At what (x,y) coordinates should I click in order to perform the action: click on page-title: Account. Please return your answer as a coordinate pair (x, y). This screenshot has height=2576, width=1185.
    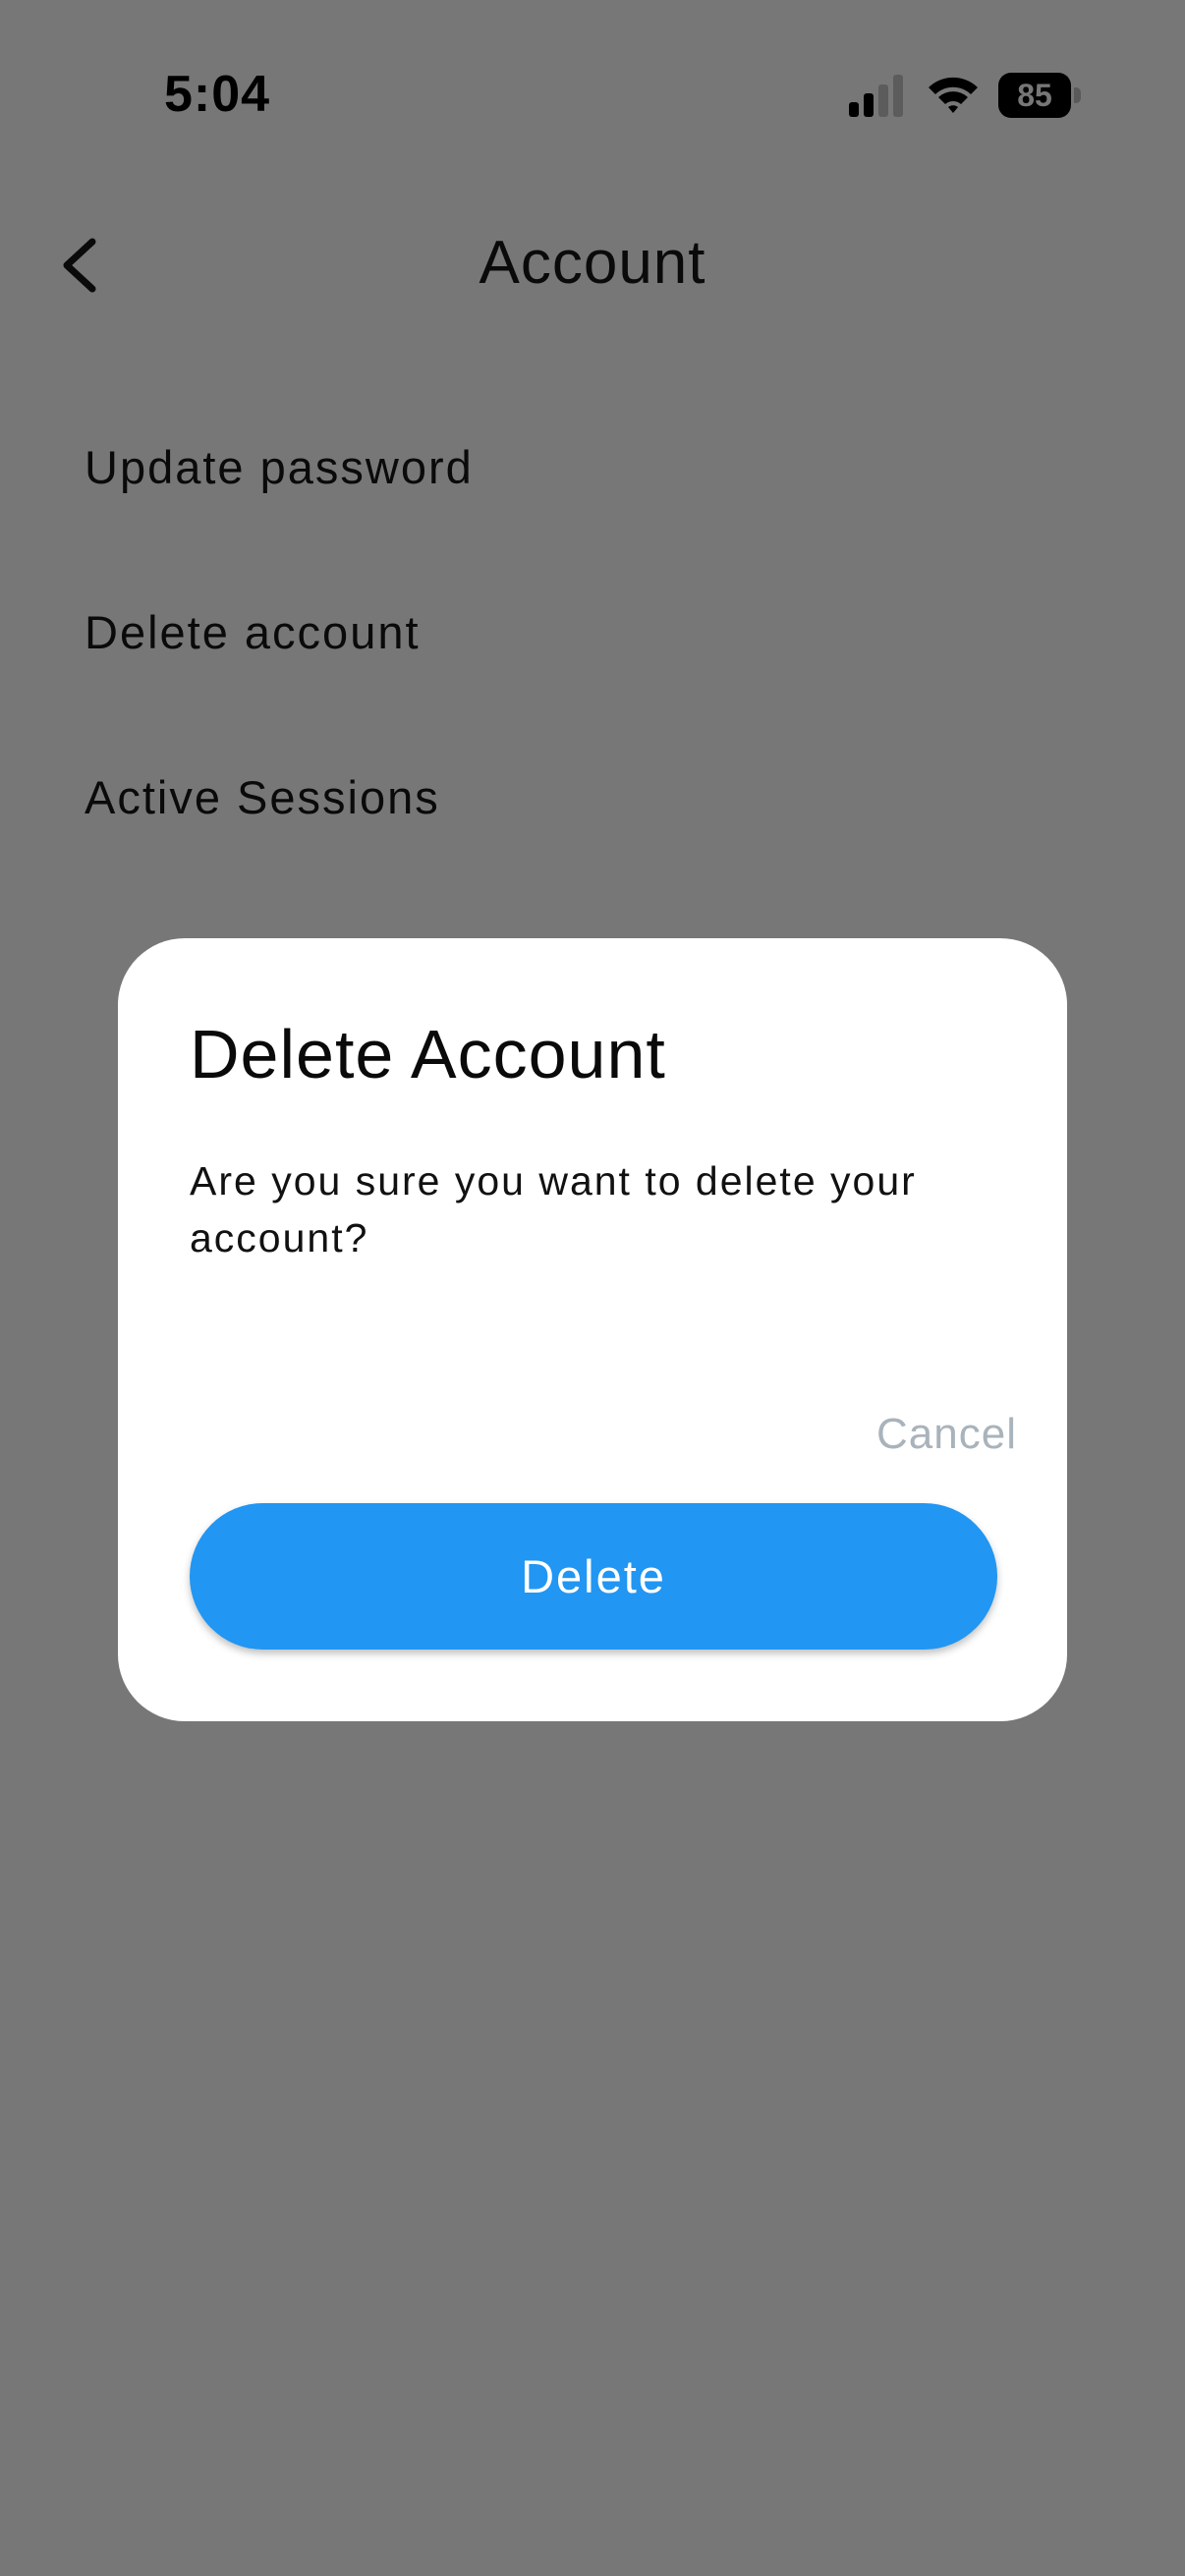
    Looking at the image, I should click on (592, 263).